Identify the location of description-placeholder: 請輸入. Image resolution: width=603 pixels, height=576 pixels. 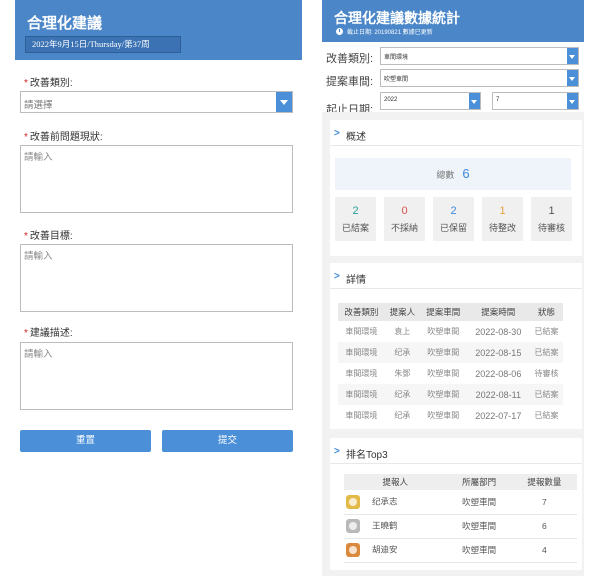
(38, 354).